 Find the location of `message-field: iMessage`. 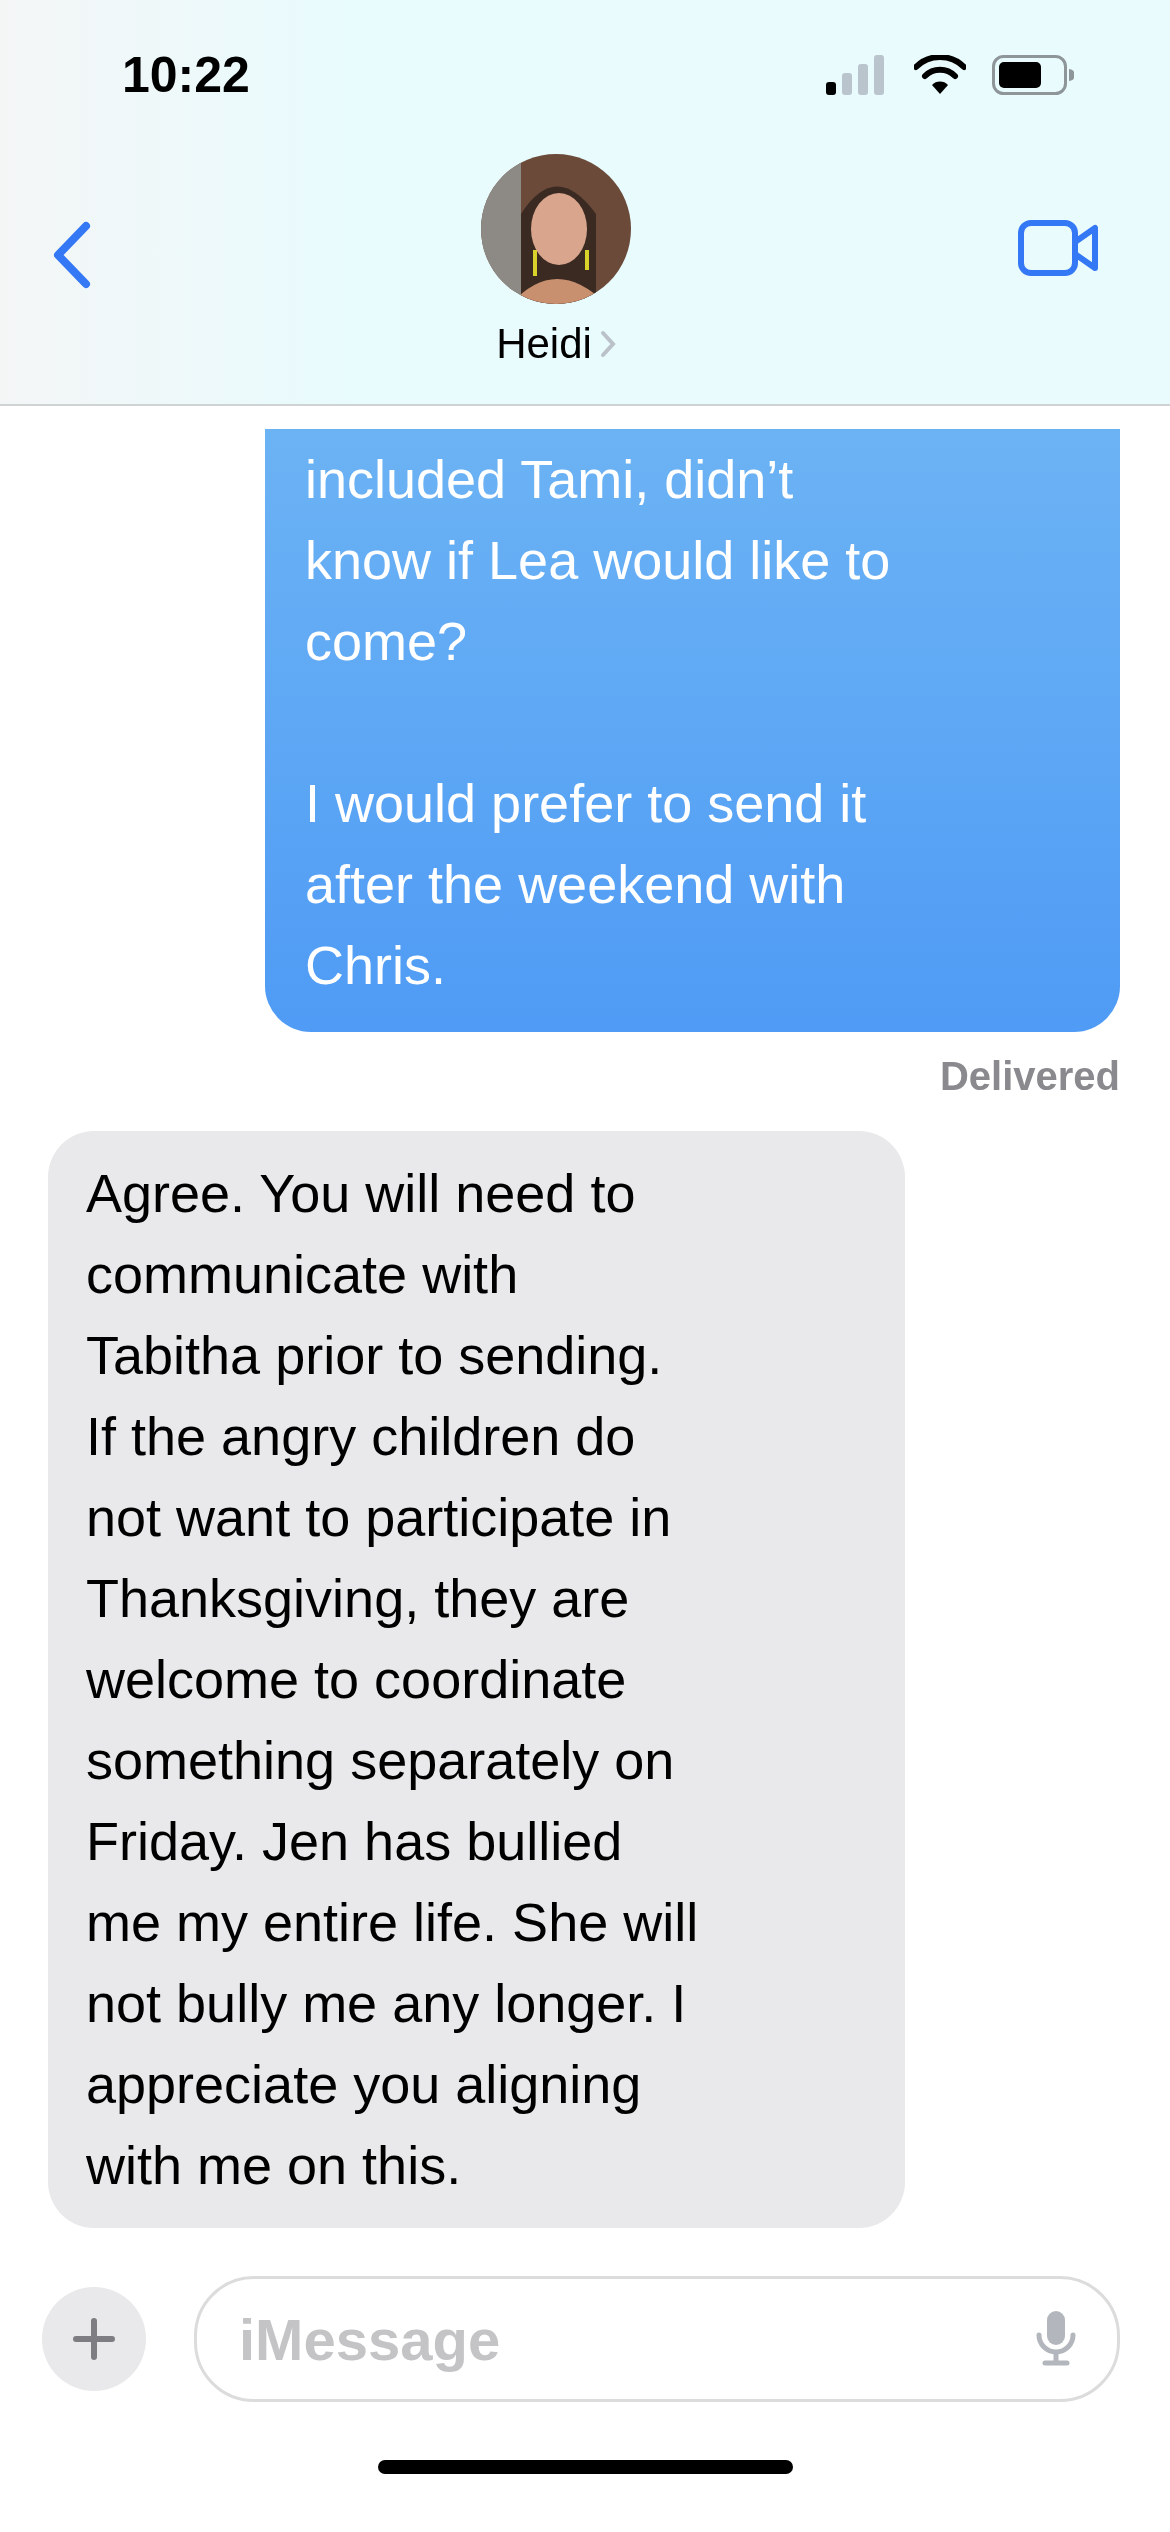

message-field: iMessage is located at coordinates (657, 2339).